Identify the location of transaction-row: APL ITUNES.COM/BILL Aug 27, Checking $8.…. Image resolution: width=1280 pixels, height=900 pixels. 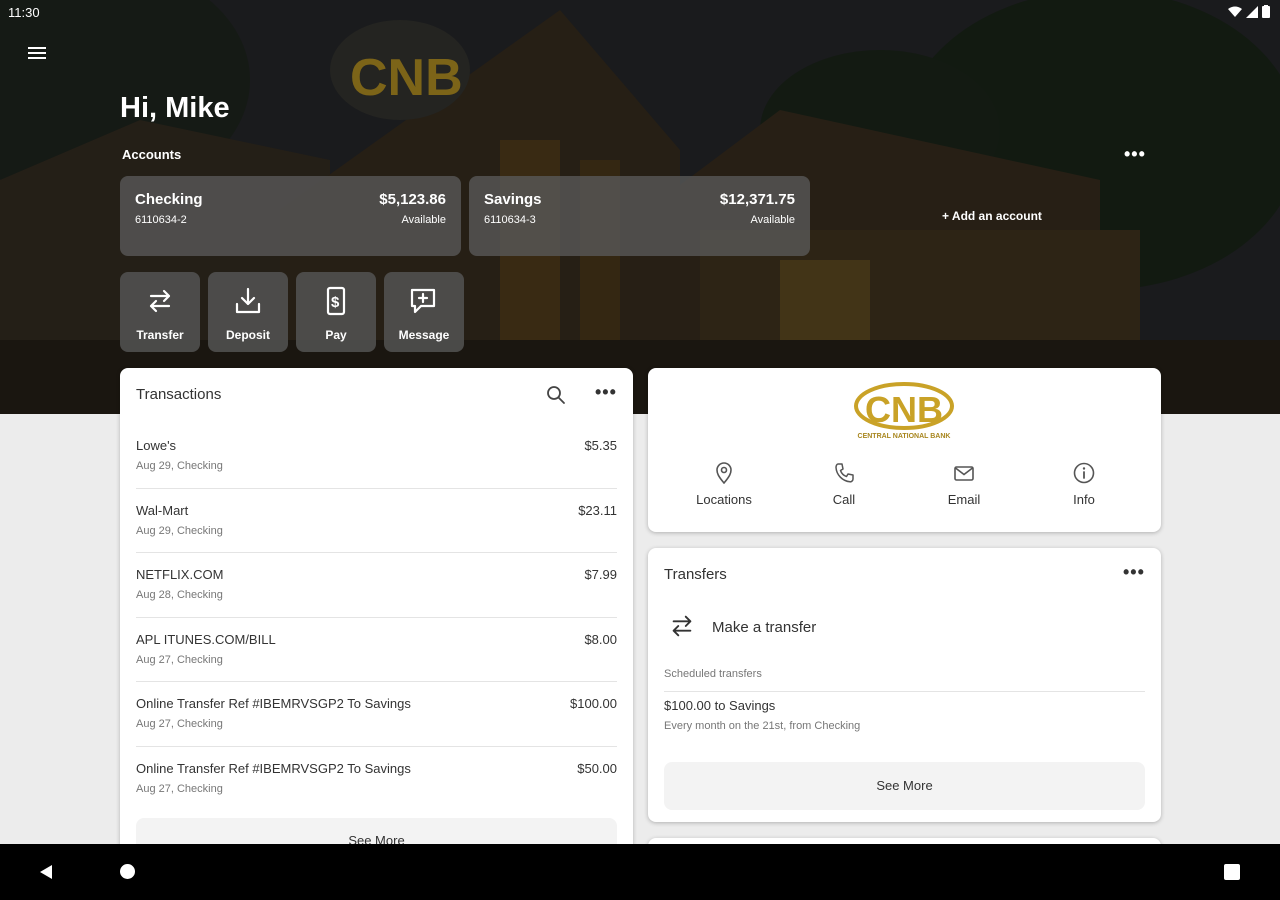
(376, 650).